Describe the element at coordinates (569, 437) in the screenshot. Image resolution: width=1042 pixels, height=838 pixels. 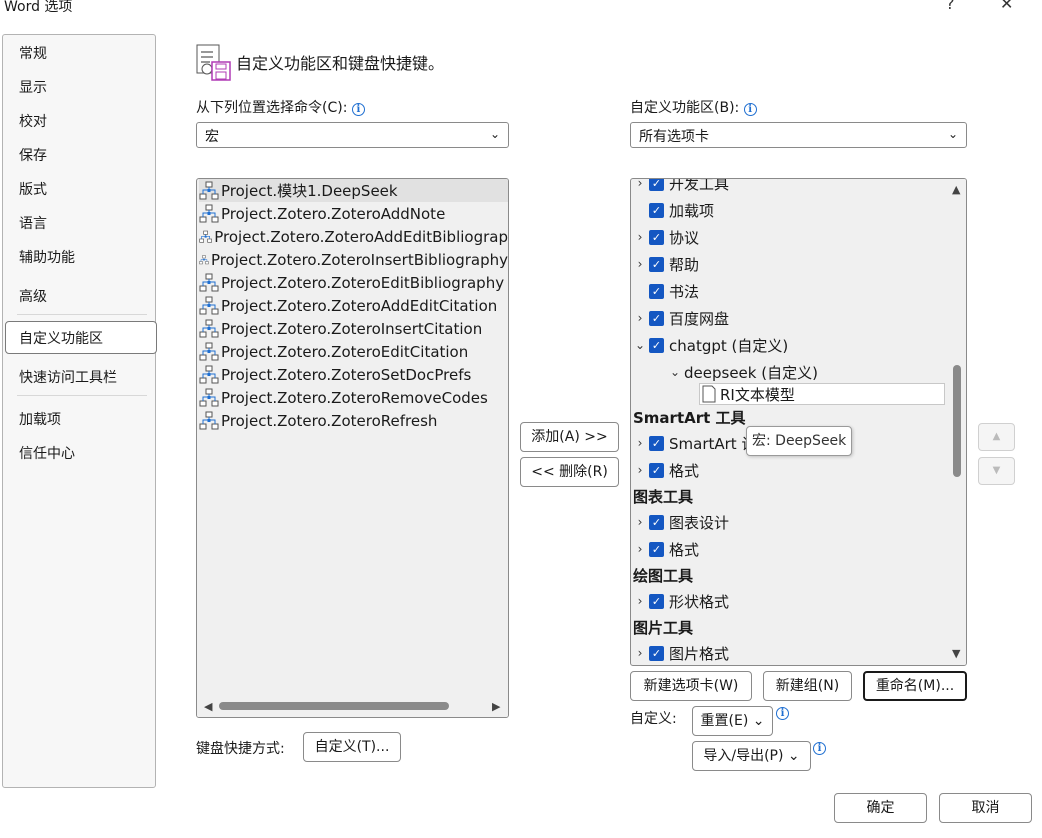
I see `add-button: 添加(A) >>` at that location.